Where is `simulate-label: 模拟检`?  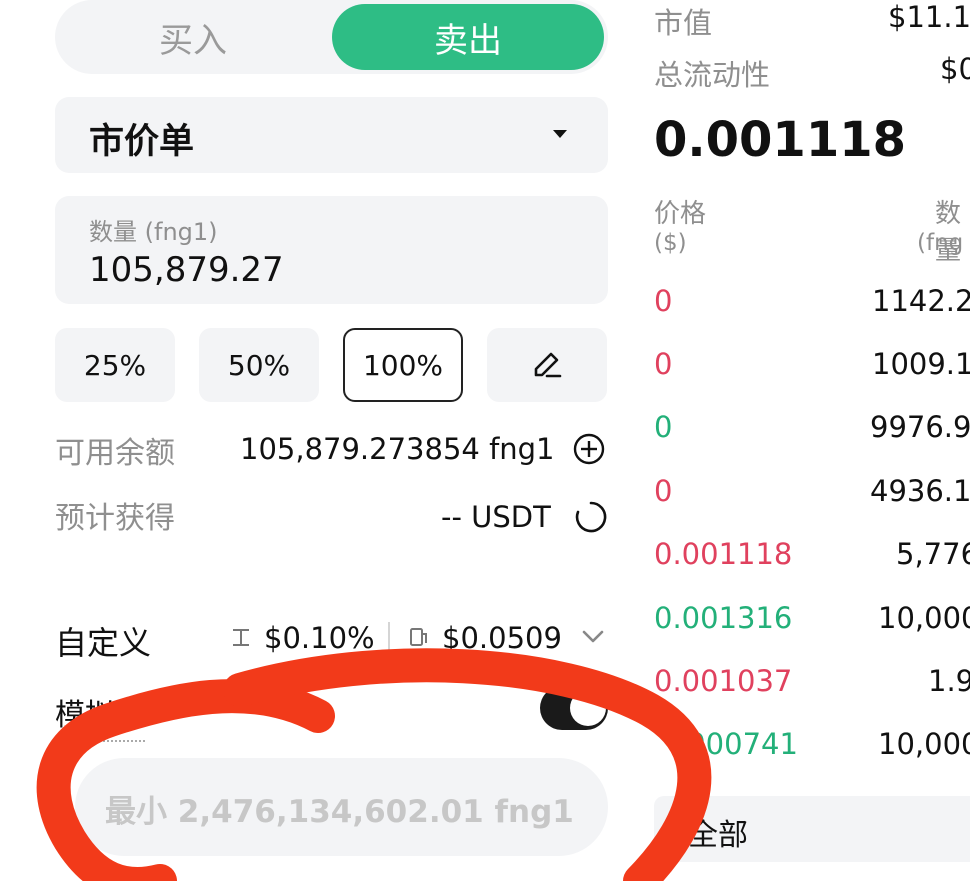 simulate-label: 模拟检 is located at coordinates (100, 716).